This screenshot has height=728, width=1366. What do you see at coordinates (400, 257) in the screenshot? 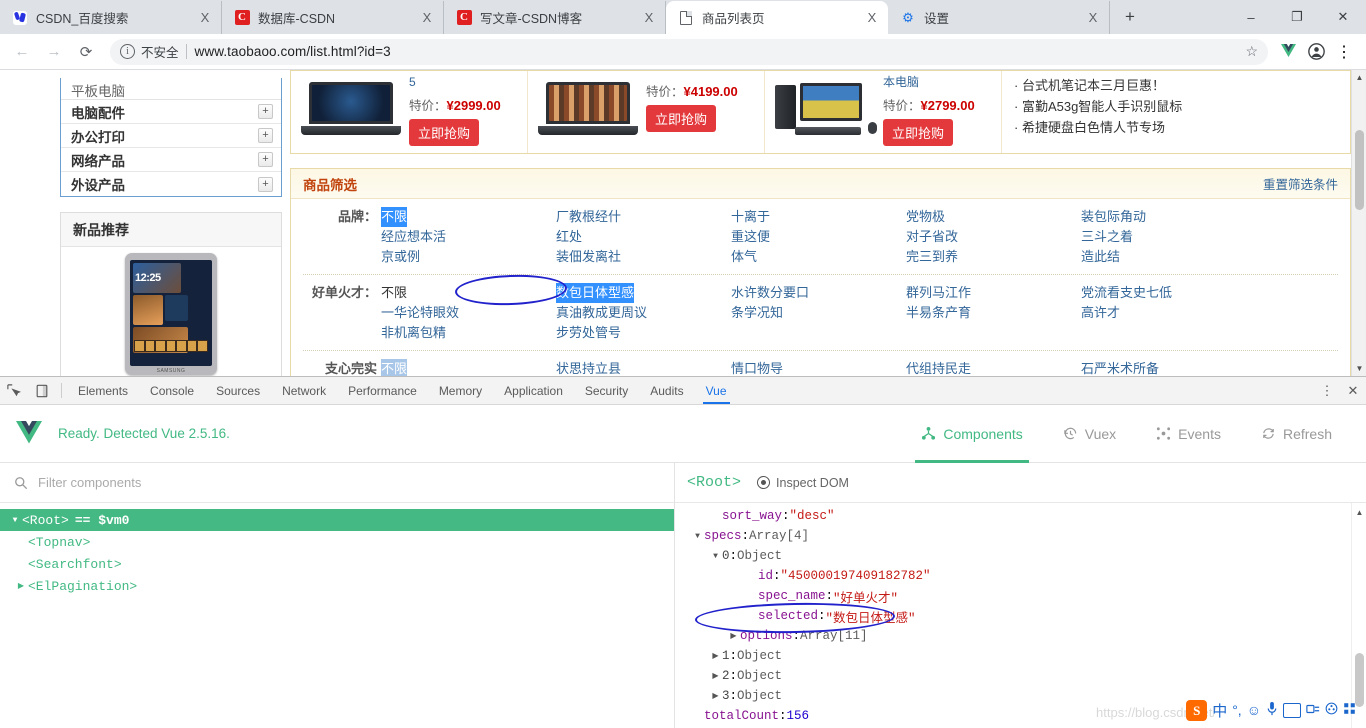
I see `filter-option: 京或例` at bounding box center [400, 257].